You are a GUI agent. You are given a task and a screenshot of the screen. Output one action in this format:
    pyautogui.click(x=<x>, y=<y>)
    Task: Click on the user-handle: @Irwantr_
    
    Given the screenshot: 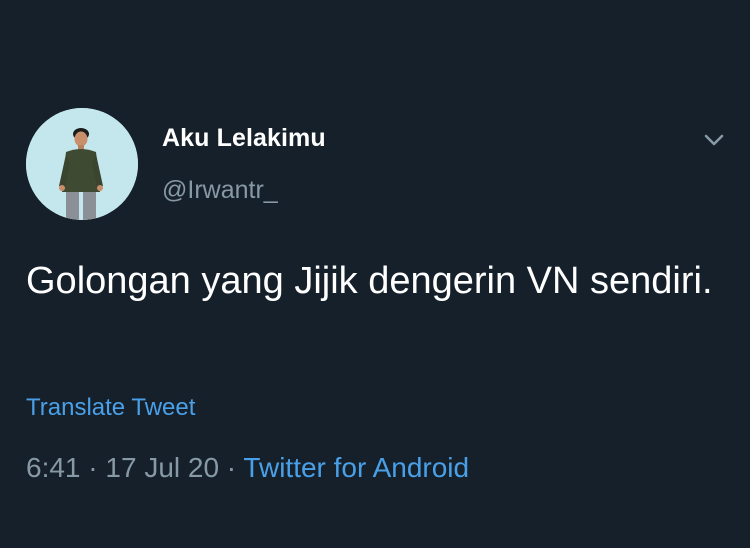 What is the action you would take?
    pyautogui.click(x=220, y=190)
    